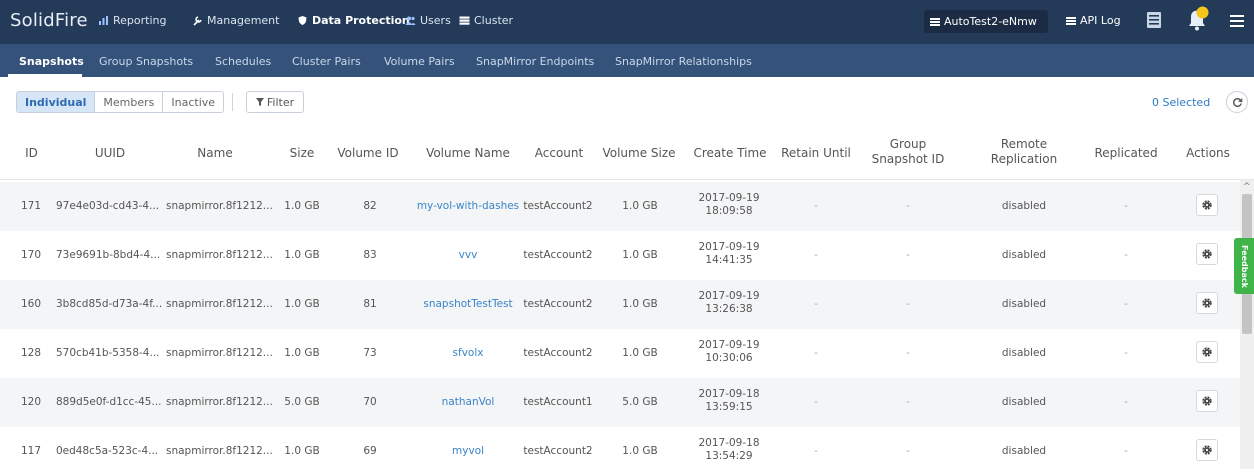 This screenshot has height=476, width=1254. Describe the element at coordinates (368, 153) in the screenshot. I see `col-volume-id: Volume ID` at that location.